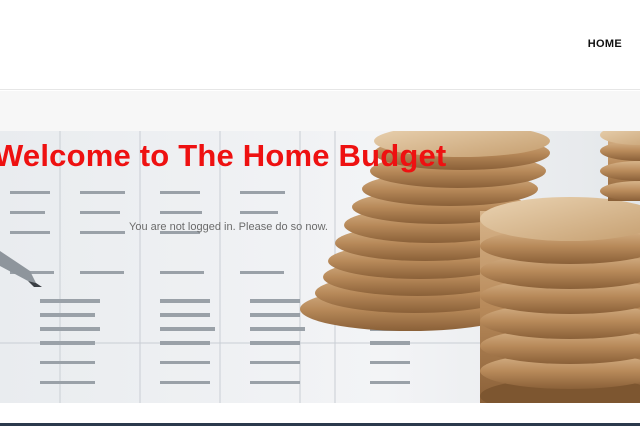  What do you see at coordinates (320, 413) in the screenshot?
I see `content-spacer` at bounding box center [320, 413].